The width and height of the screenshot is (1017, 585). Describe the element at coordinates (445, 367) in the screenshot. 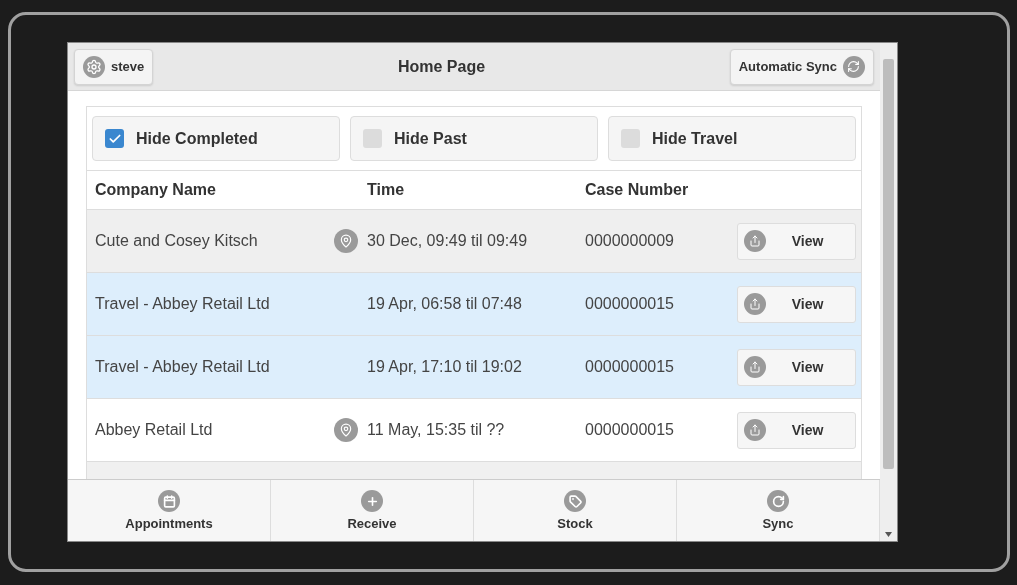

I see `table-cell-text: 19 Apr, 17:10 til 19:02` at that location.